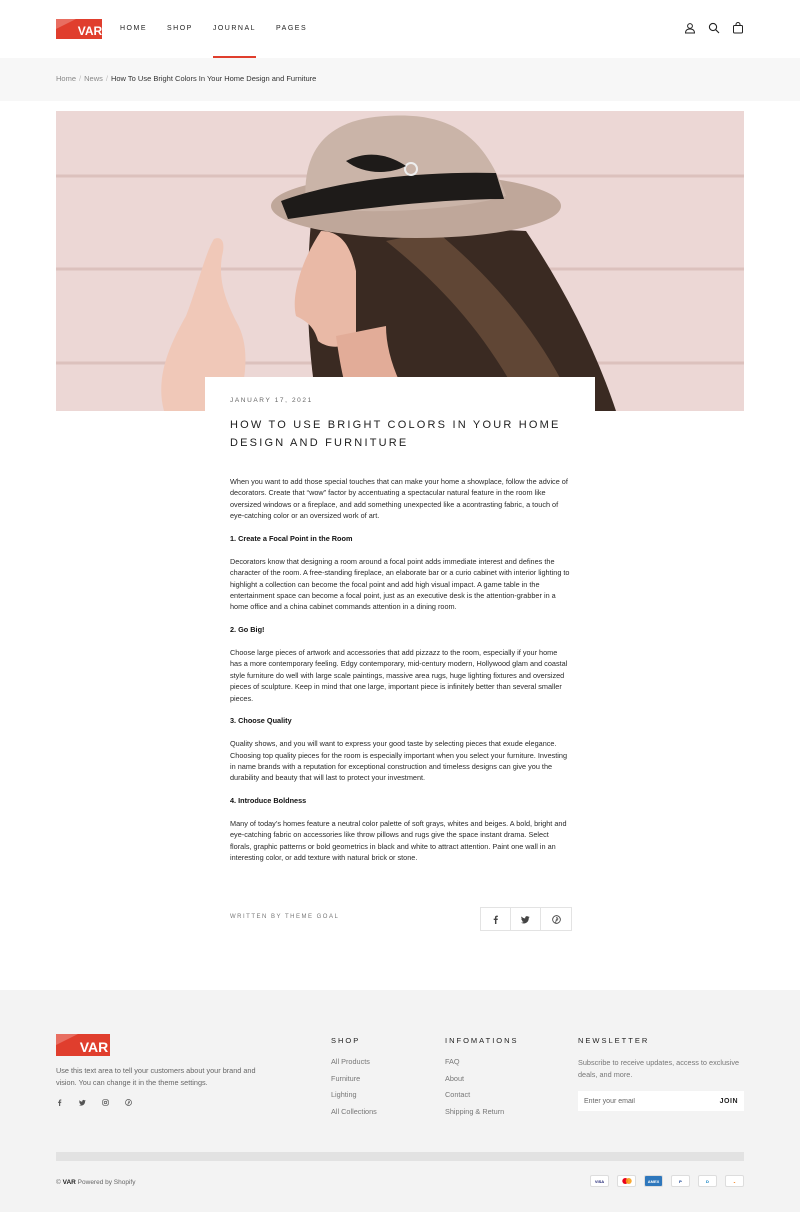  I want to click on article-author: WRITTEN BY THEME GOAL, so click(285, 917).